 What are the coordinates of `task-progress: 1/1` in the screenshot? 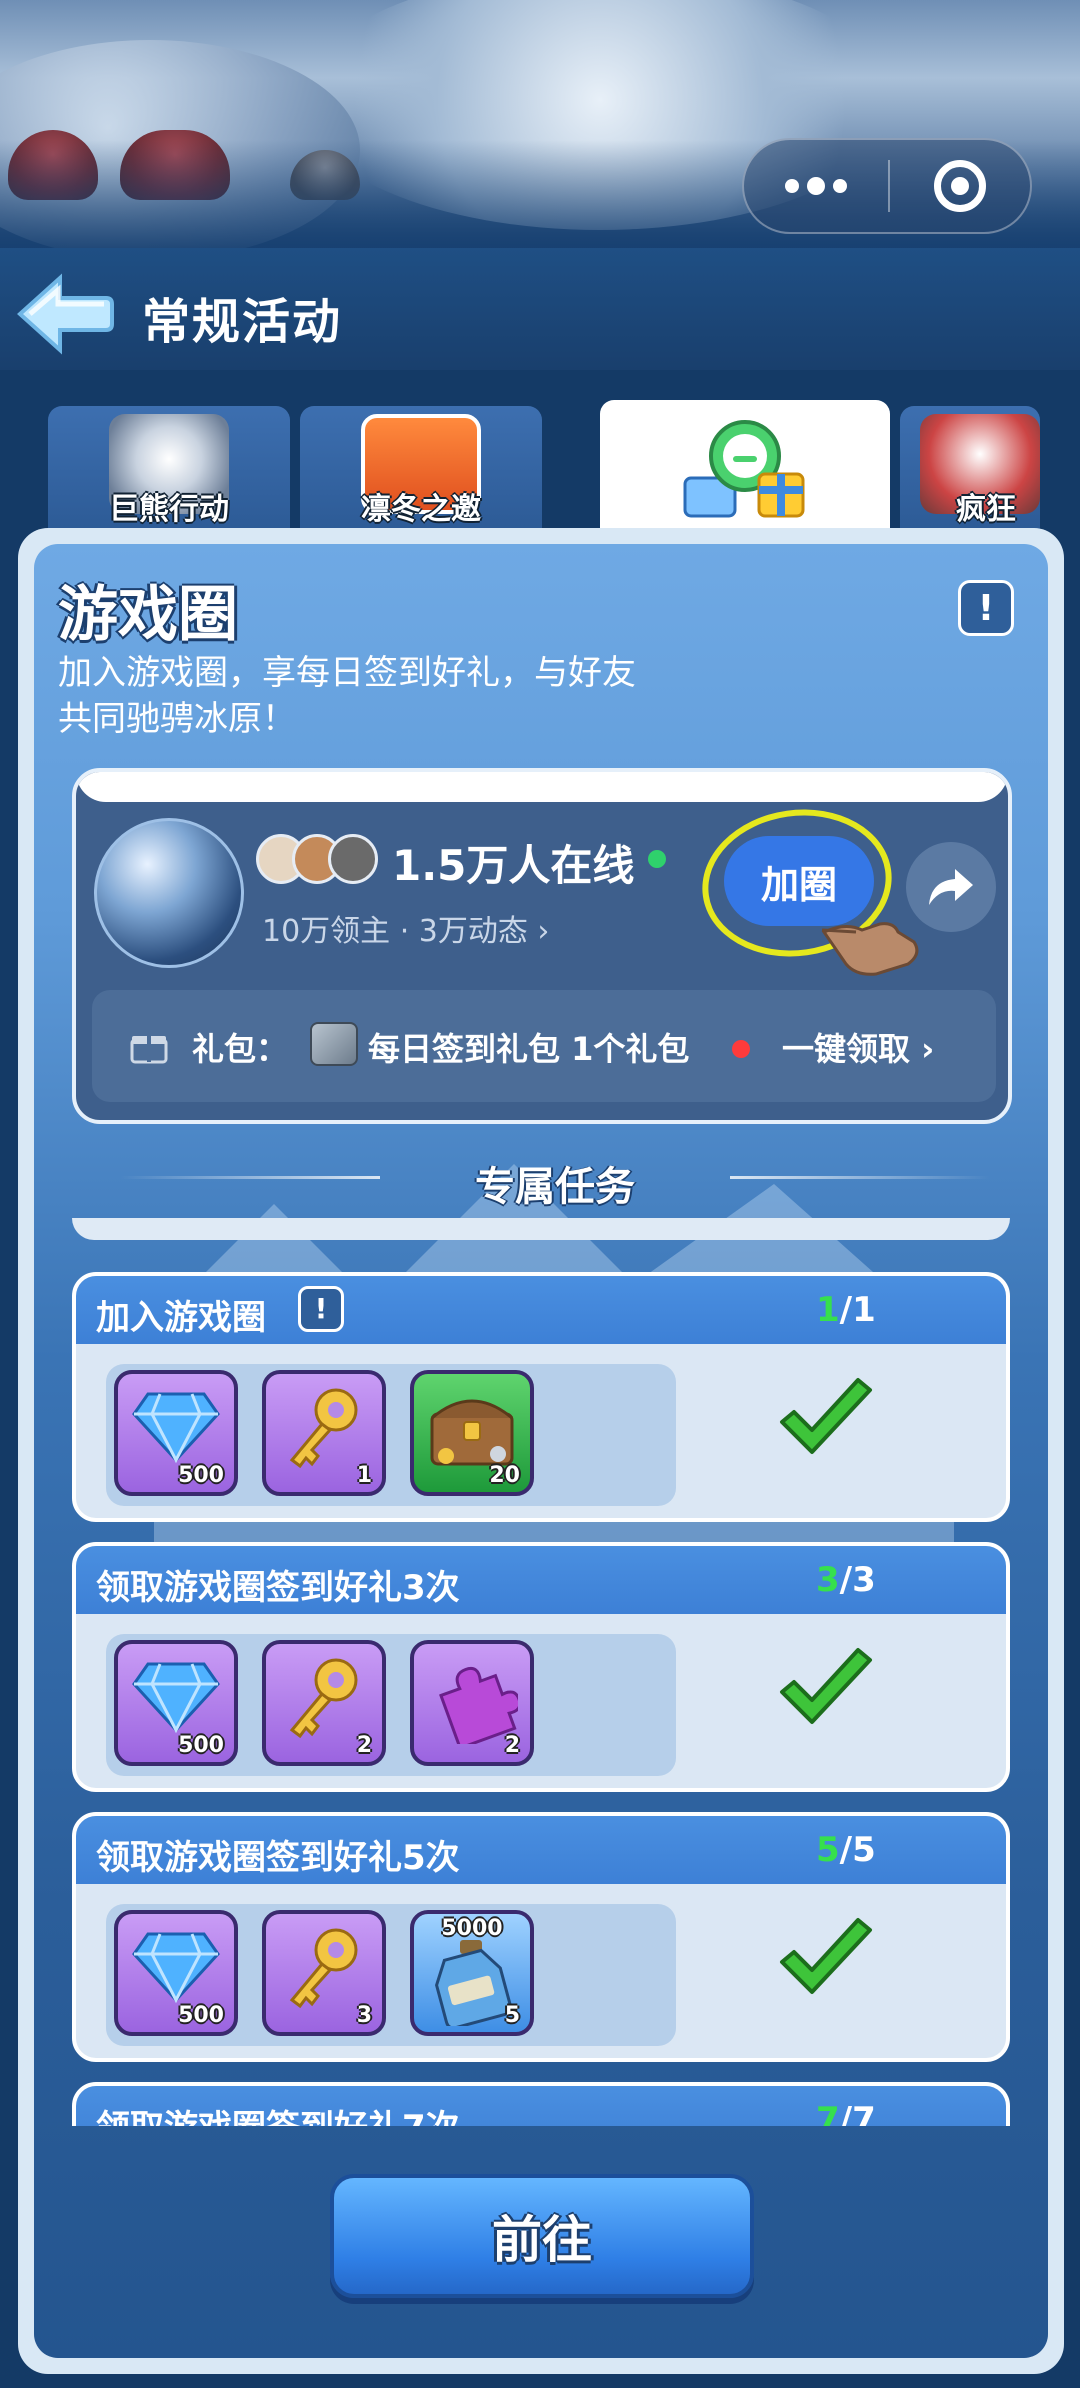 It's located at (846, 1310).